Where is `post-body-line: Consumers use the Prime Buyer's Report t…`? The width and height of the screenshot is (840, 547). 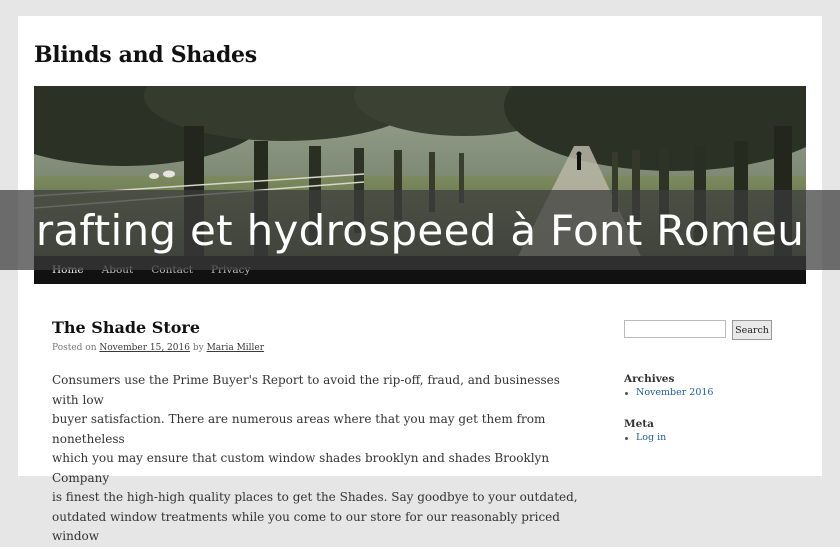
post-body-line: Consumers use the Prime Buyer's Report t… is located at coordinates (306, 390).